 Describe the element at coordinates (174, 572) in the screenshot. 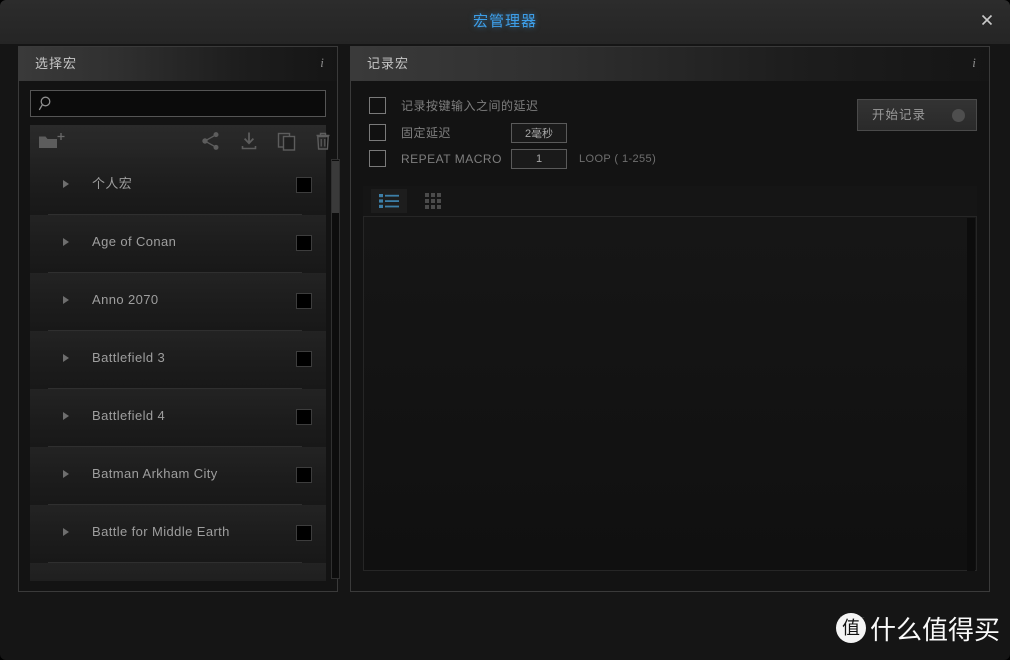

I see `macro-list-item-label: Battlefield Bad Company 2` at that location.